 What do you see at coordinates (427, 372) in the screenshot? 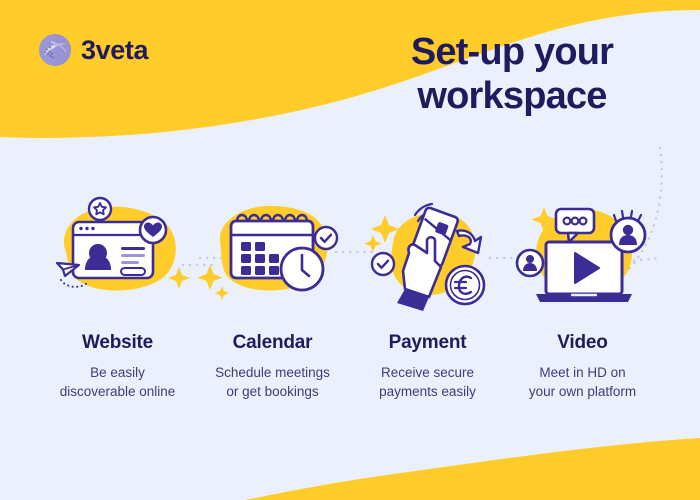
I see `step-desc-payment-line1: Receive secure` at bounding box center [427, 372].